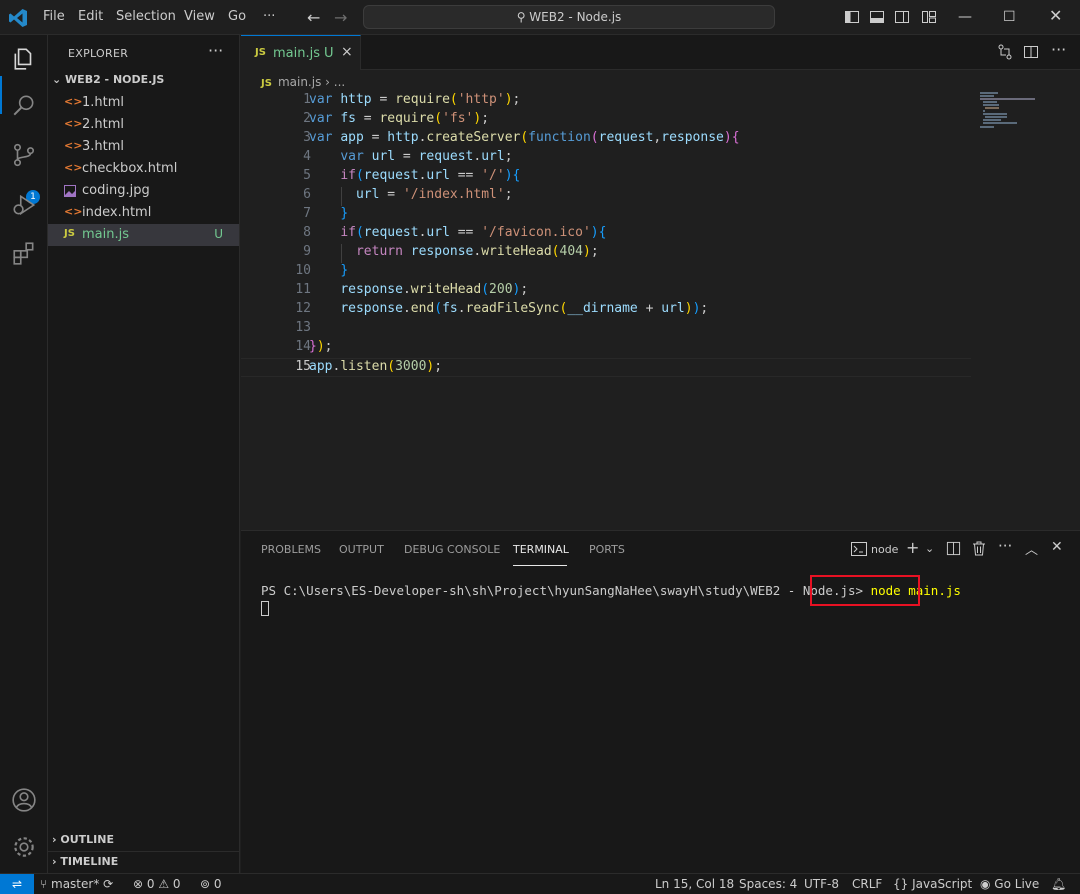  I want to click on code-line-current: 15 app.listen(3000);, so click(606, 367).